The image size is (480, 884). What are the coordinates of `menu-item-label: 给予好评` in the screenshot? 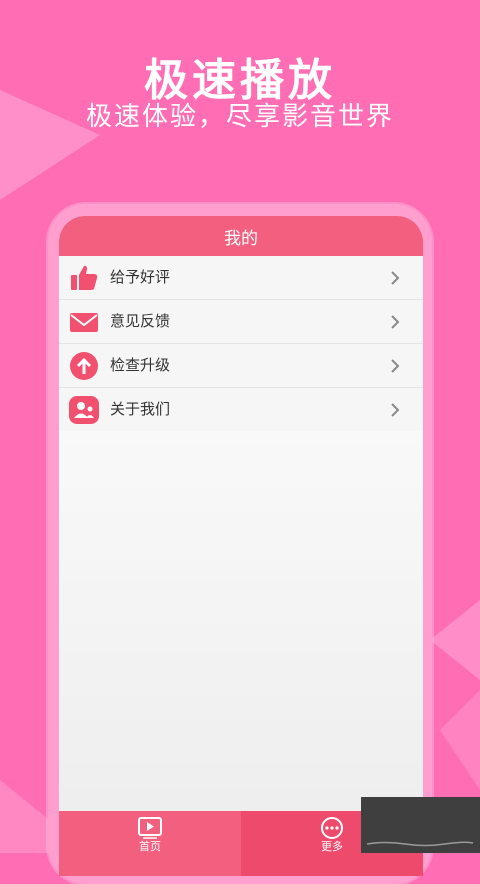 It's located at (140, 277).